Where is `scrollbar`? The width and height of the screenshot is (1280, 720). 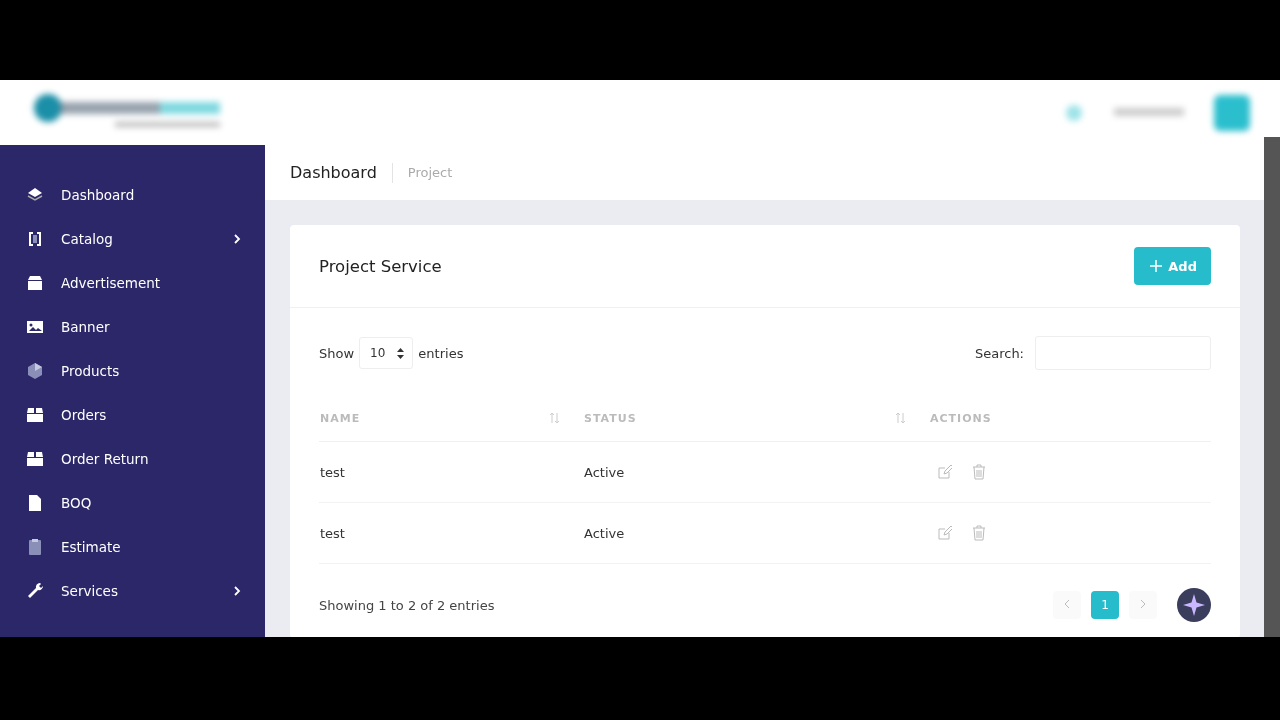 scrollbar is located at coordinates (1272, 387).